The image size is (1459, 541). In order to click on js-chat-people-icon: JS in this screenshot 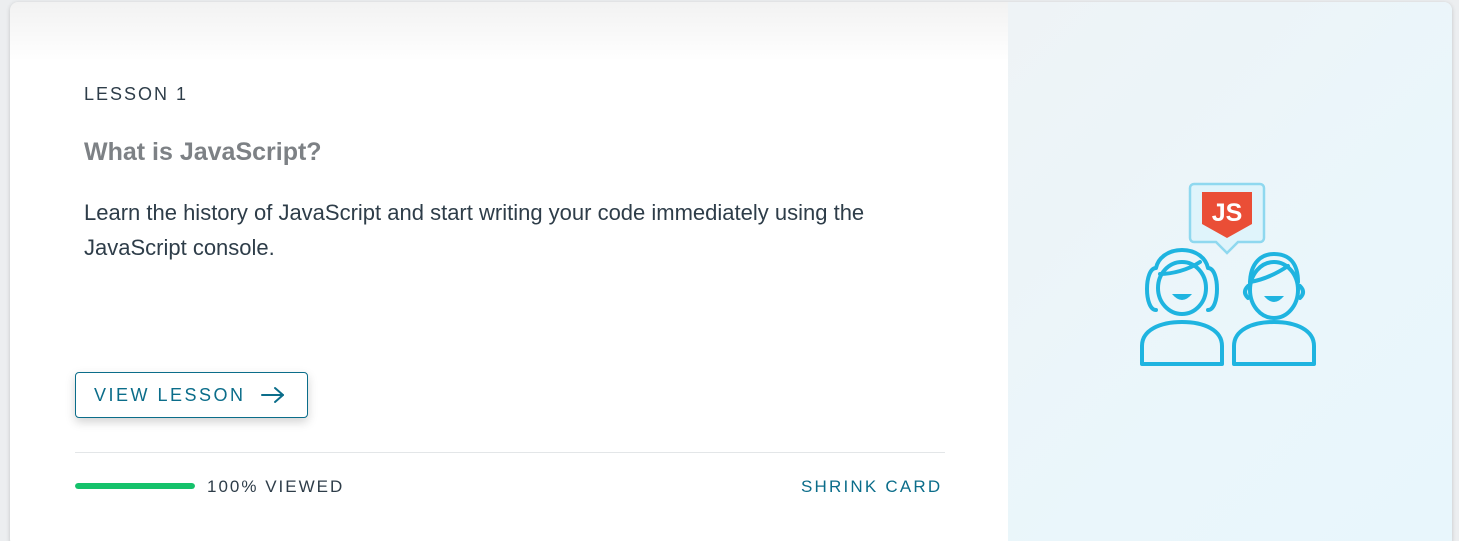, I will do `click(1231, 274)`.